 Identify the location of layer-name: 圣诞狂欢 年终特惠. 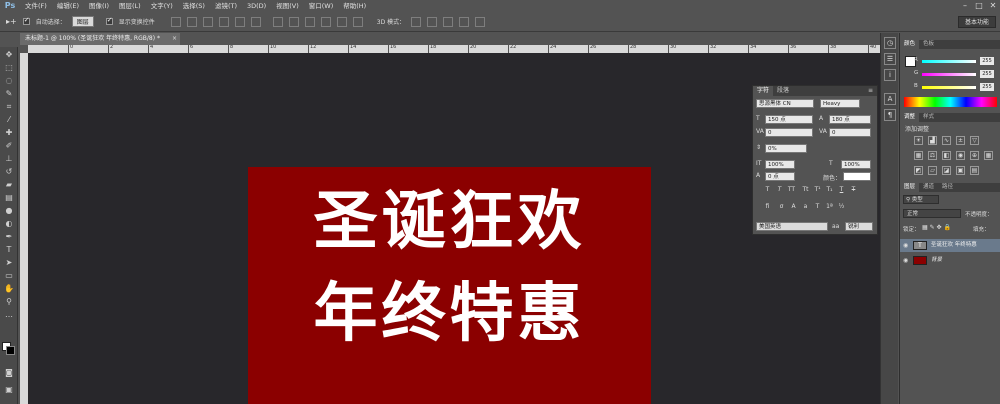
(954, 245).